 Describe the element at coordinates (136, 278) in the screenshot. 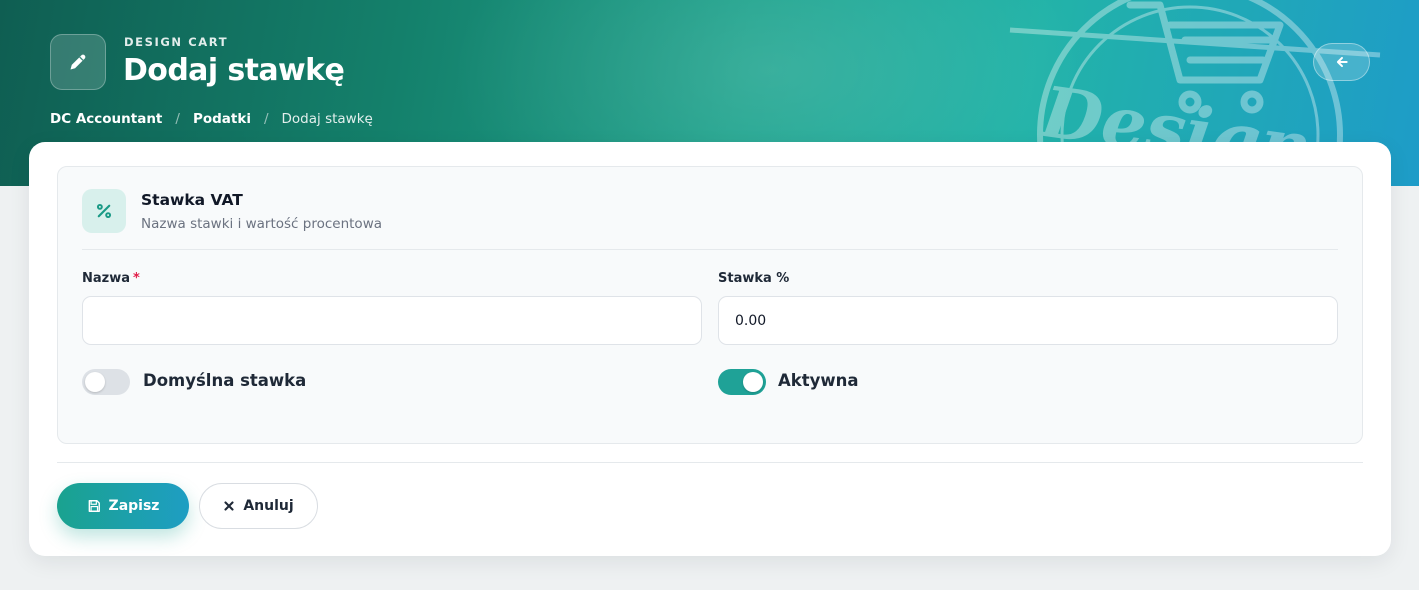

I see `required-mark: *` at that location.